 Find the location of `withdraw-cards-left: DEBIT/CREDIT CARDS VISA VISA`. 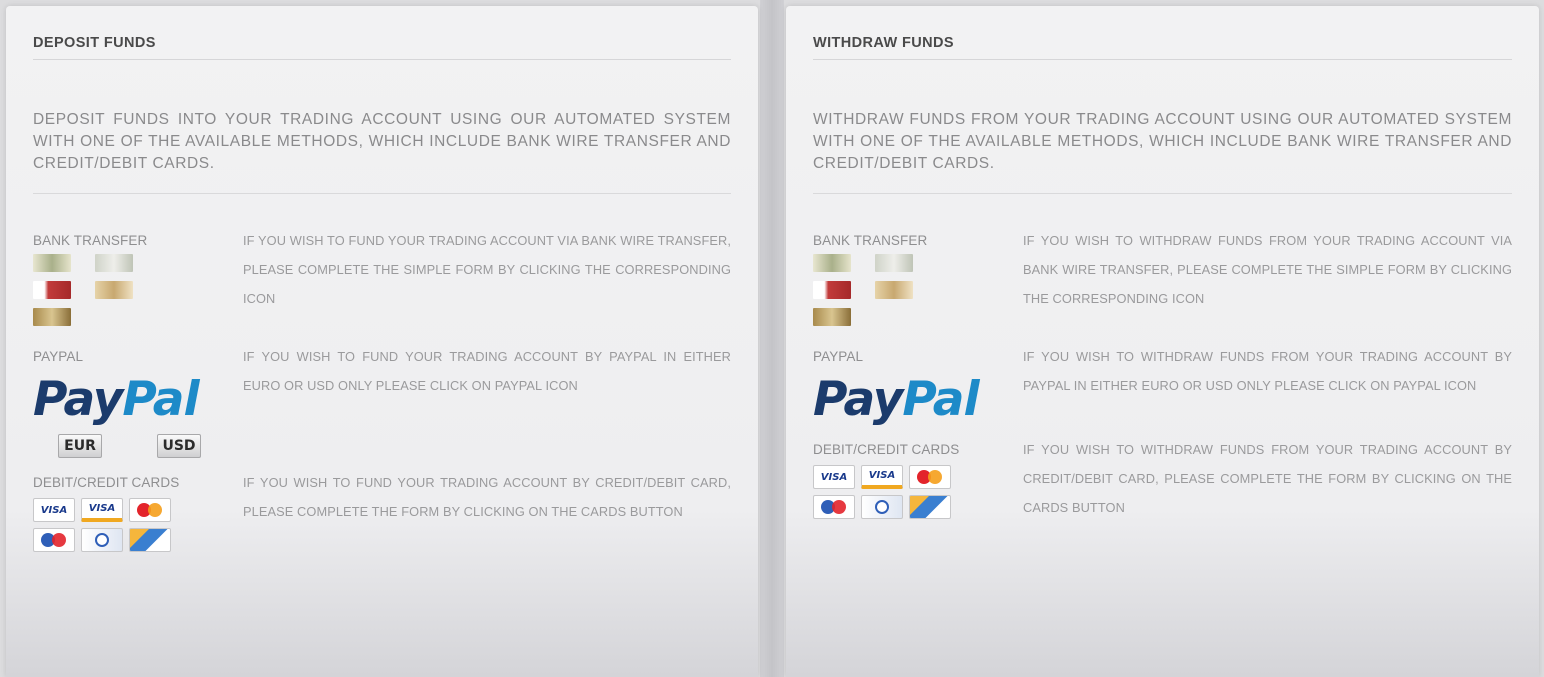

withdraw-cards-left: DEBIT/CREDIT CARDS VISA VISA is located at coordinates (918, 483).